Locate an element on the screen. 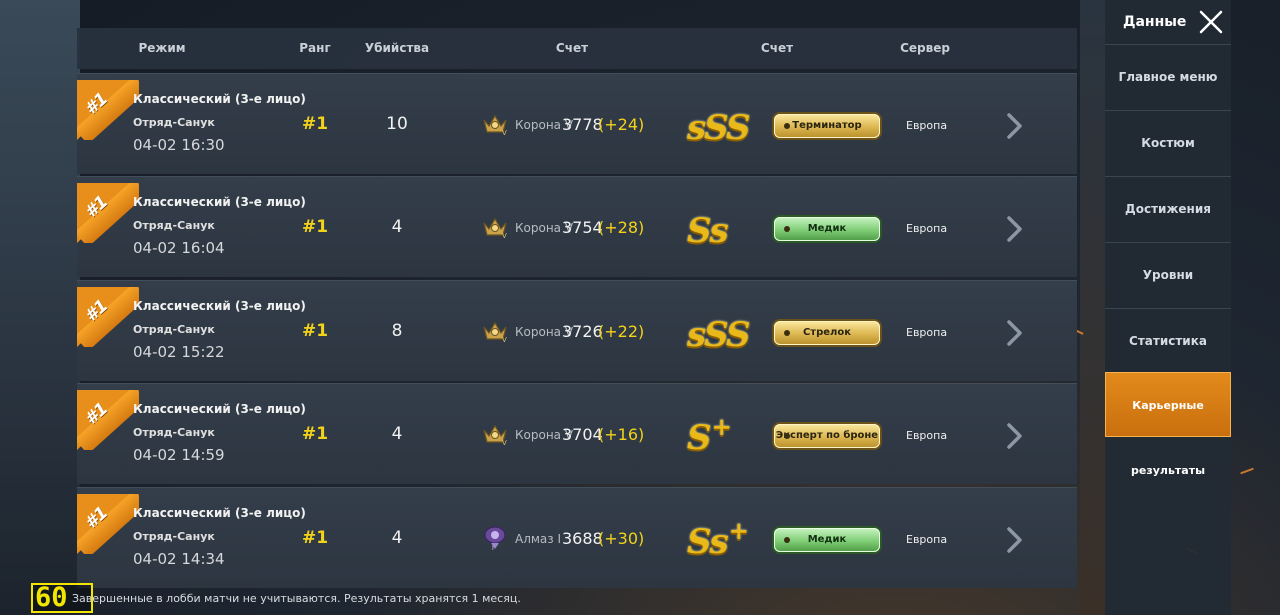  rating-delta: (+30) is located at coordinates (621, 538).